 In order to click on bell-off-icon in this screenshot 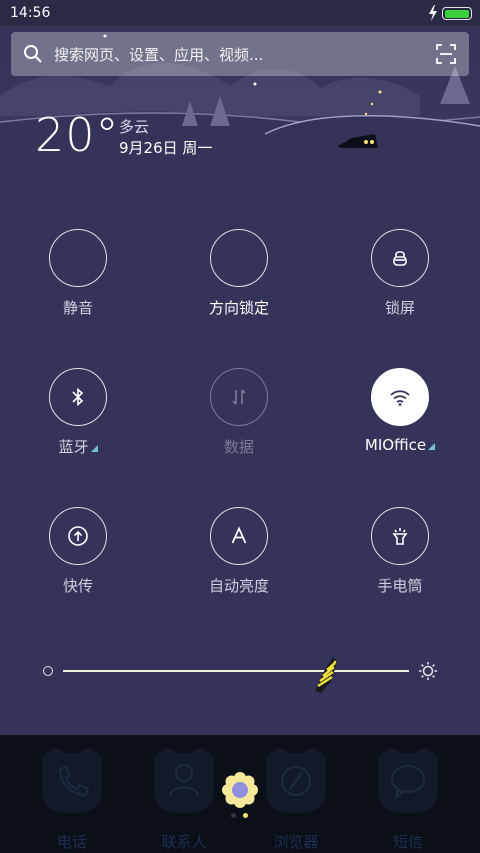, I will do `click(78, 259)`.